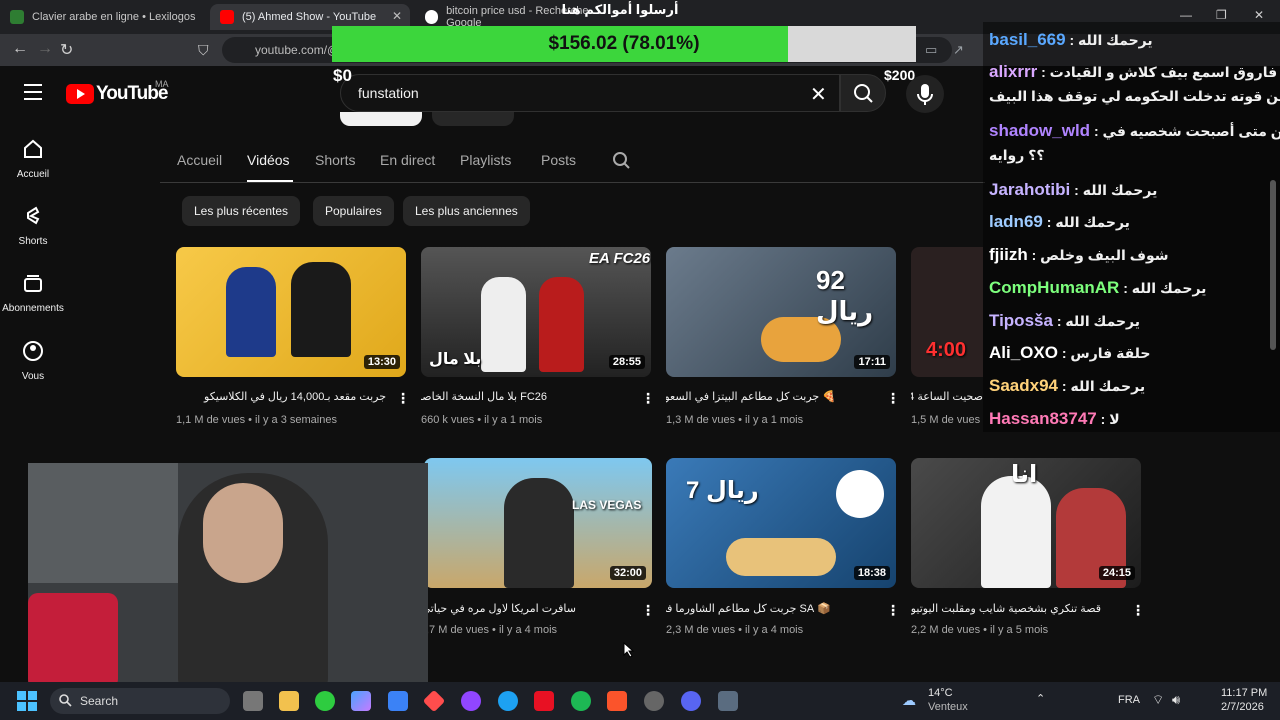  Describe the element at coordinates (863, 93) in the screenshot. I see `search-button` at that location.